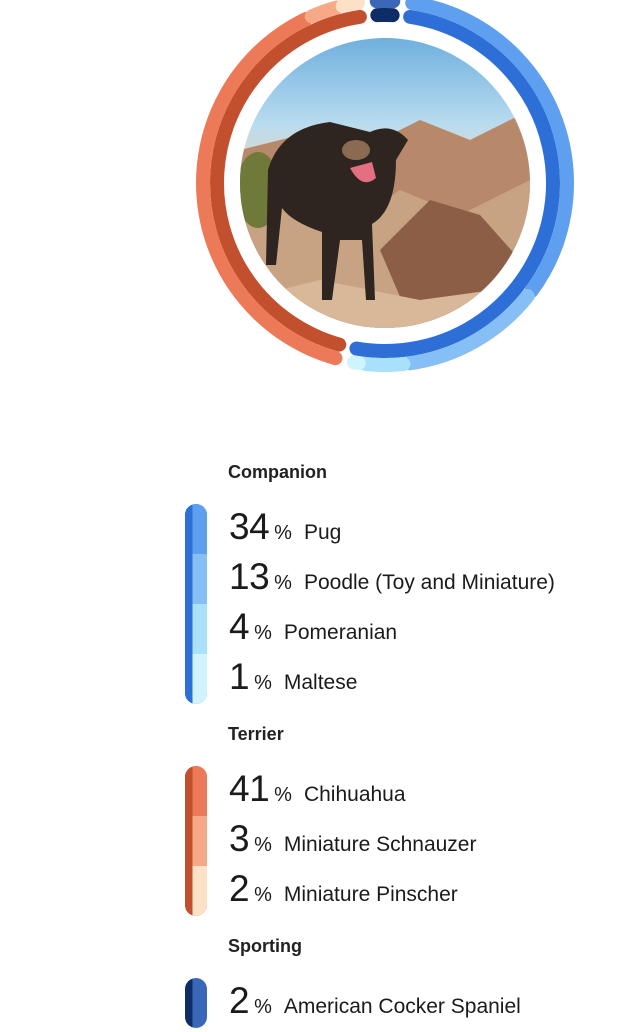  I want to click on group-title-terrier: Terrier, so click(256, 734).